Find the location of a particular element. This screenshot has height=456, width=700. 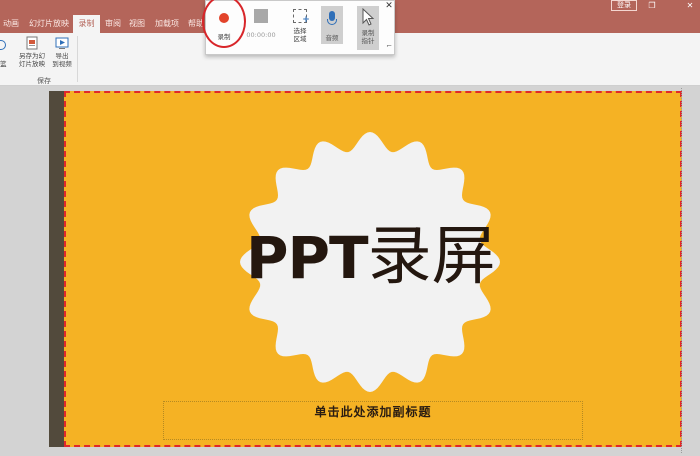

tab-review: 审阅 is located at coordinates (113, 23).